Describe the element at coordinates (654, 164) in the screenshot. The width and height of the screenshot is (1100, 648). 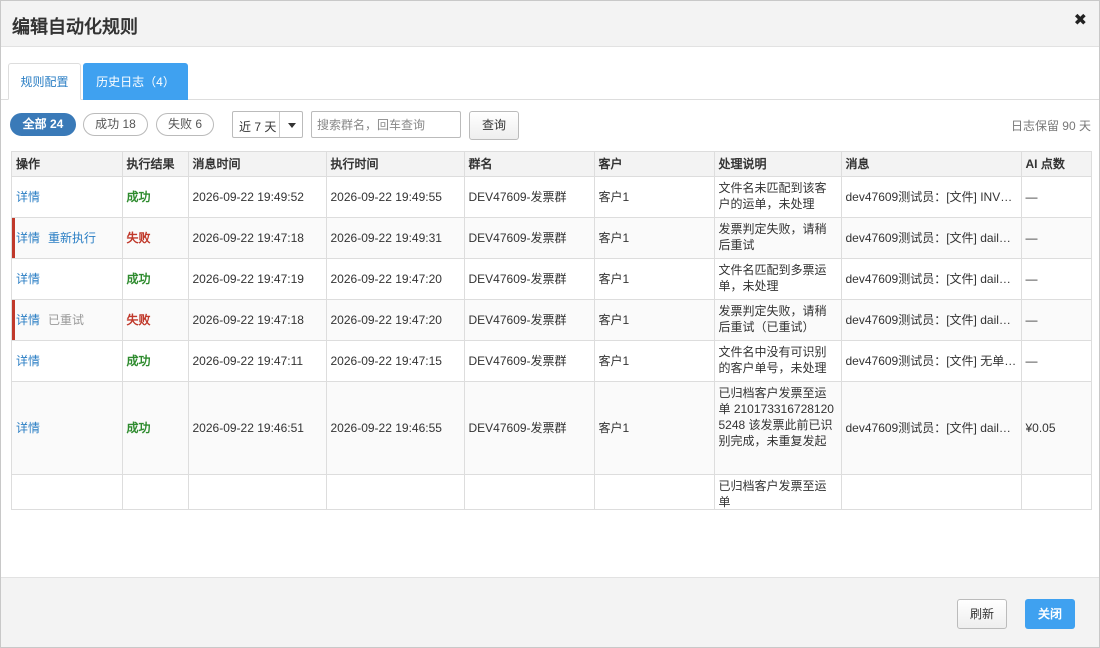
I see `column-header: 客户` at that location.